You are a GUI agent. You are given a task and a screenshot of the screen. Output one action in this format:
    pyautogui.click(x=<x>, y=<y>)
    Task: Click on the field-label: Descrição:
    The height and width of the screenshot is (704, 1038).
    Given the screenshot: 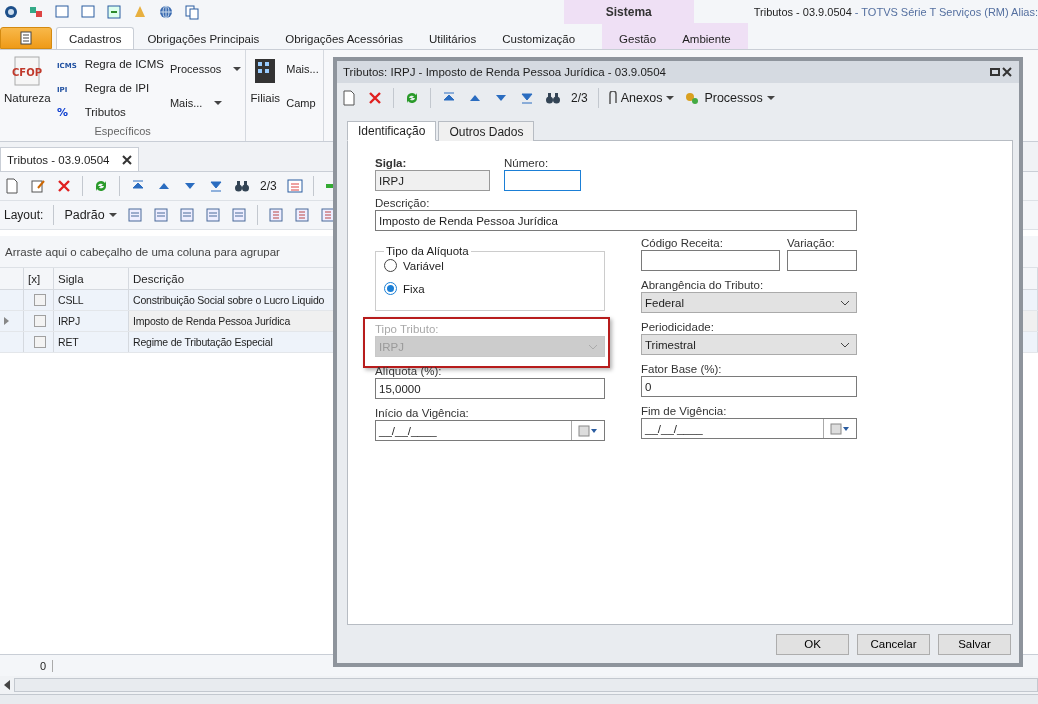 What is the action you would take?
    pyautogui.click(x=403, y=203)
    